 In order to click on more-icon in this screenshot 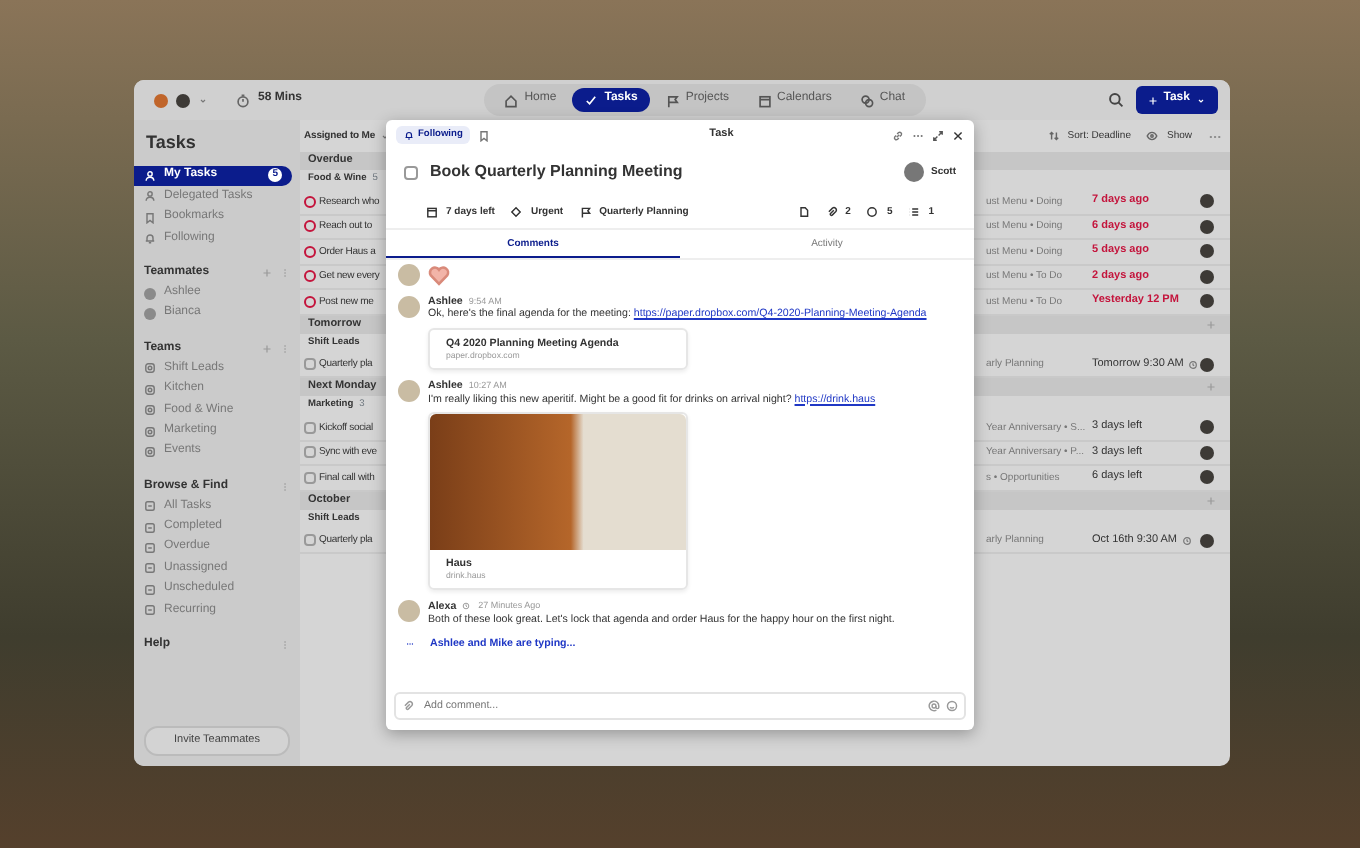, I will do `click(918, 135)`.